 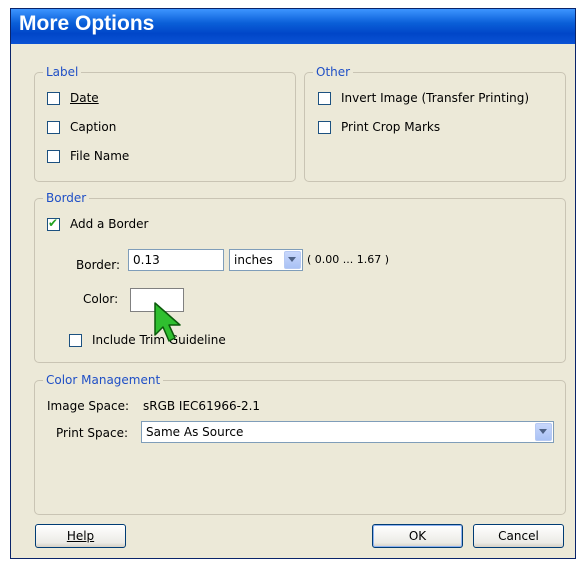 What do you see at coordinates (88, 406) in the screenshot?
I see `image-space-label: Image Space:` at bounding box center [88, 406].